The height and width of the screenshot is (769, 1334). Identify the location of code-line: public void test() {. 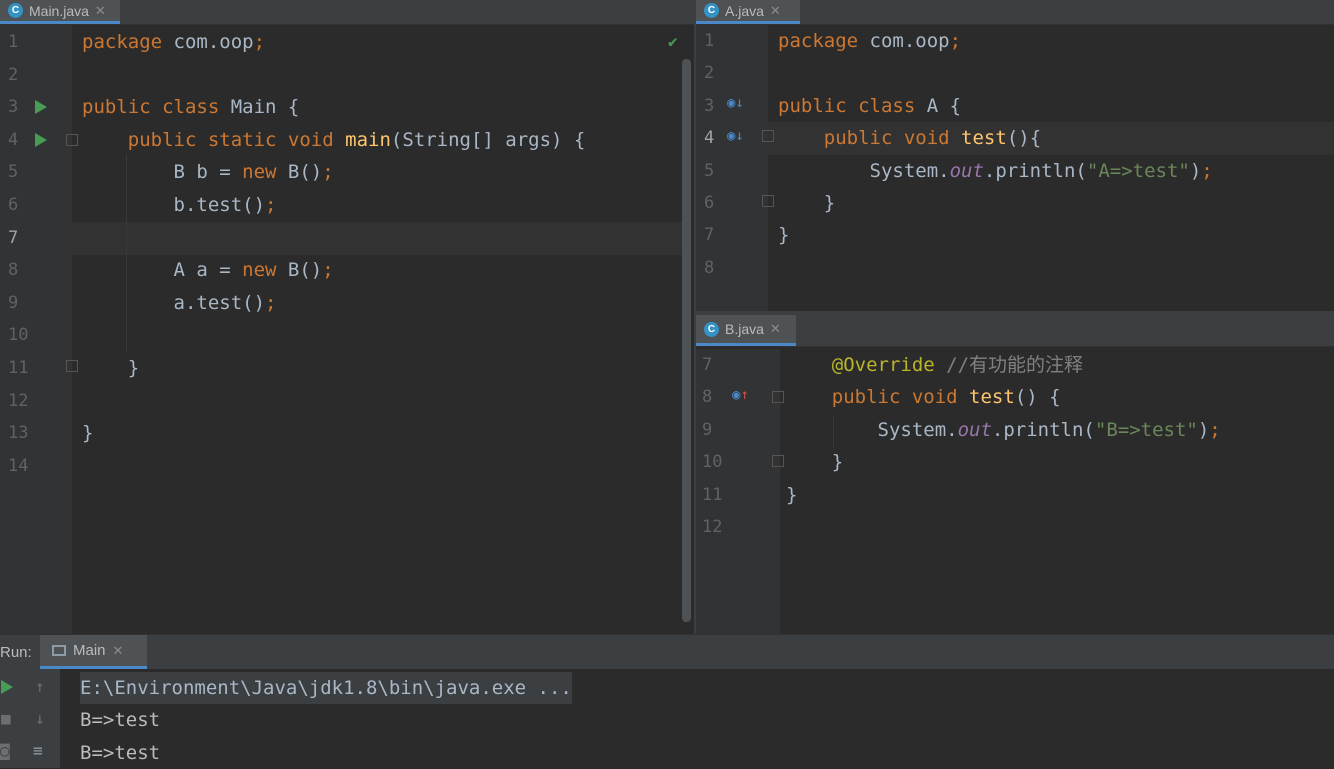
(1057, 397).